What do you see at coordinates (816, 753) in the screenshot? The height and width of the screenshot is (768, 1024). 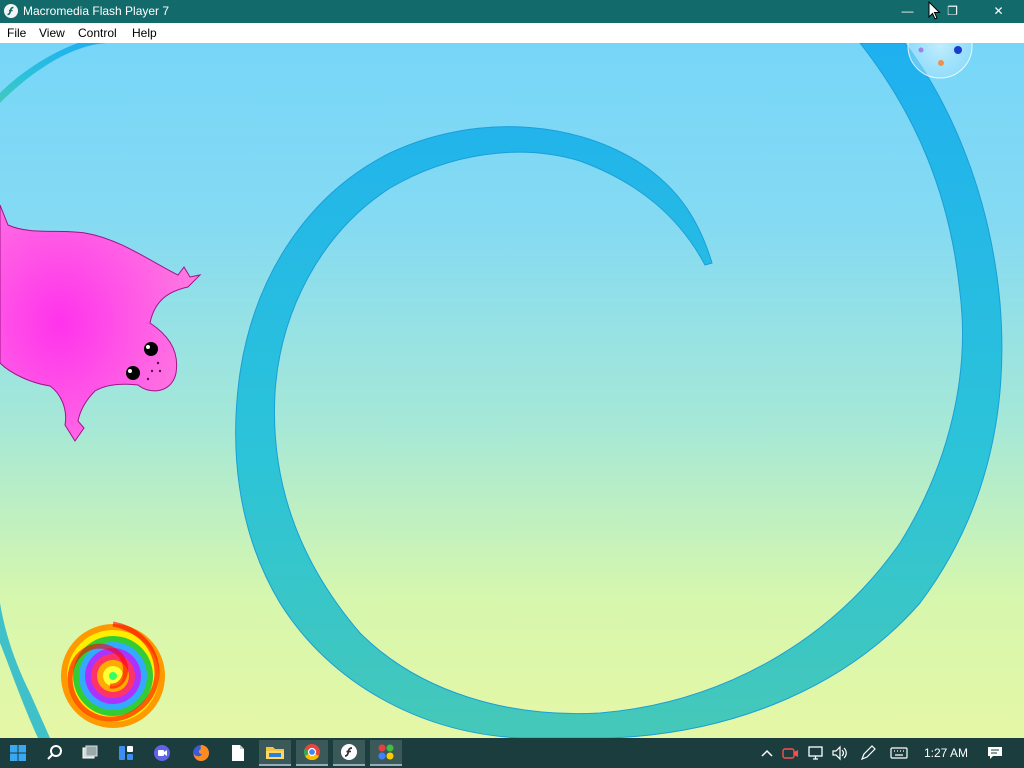 I see `network-icon` at bounding box center [816, 753].